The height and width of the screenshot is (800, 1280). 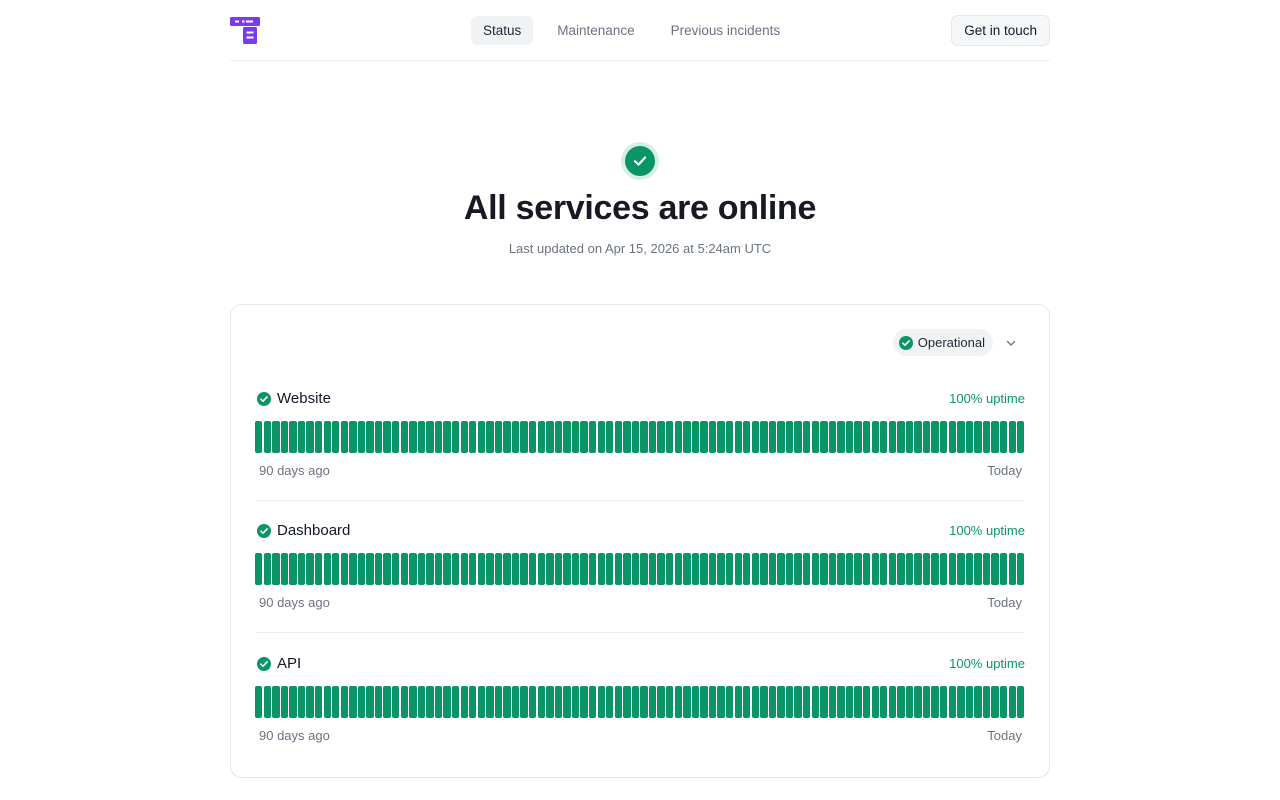 I want to click on status-filter-pill: Operational, so click(x=942, y=342).